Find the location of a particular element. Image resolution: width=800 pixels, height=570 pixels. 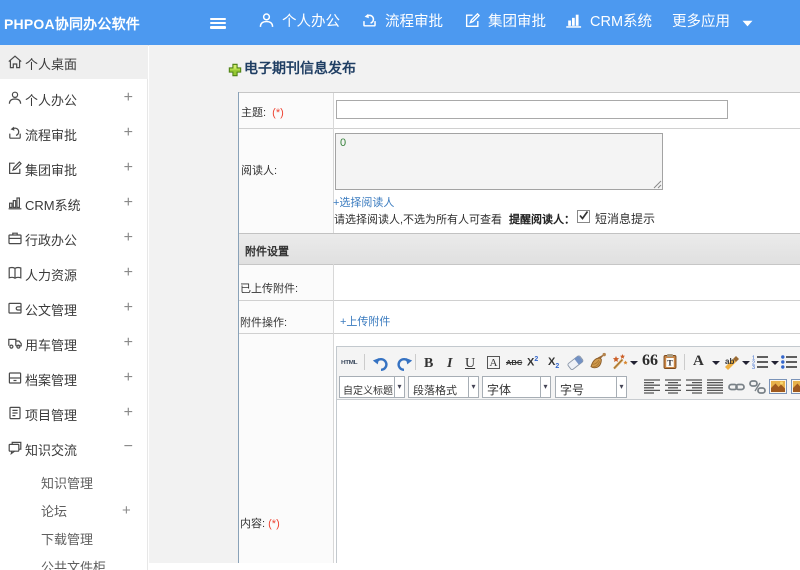

svg-text: 3 is located at coordinates (753, 367).